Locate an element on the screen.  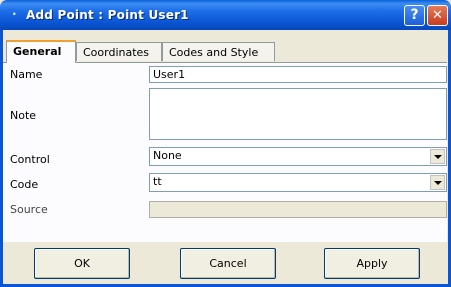
help-button: ? is located at coordinates (414, 15).